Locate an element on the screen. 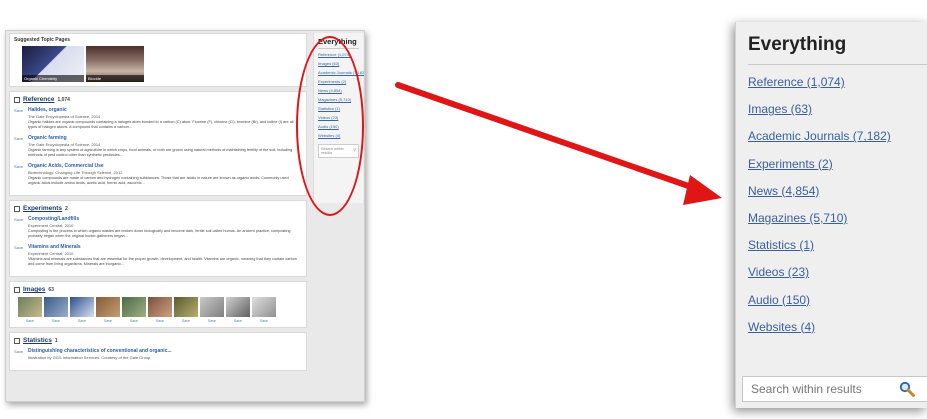 Image resolution: width=927 pixels, height=419 pixels. sidebar-item-websites: Websites (4) is located at coordinates (837, 327).